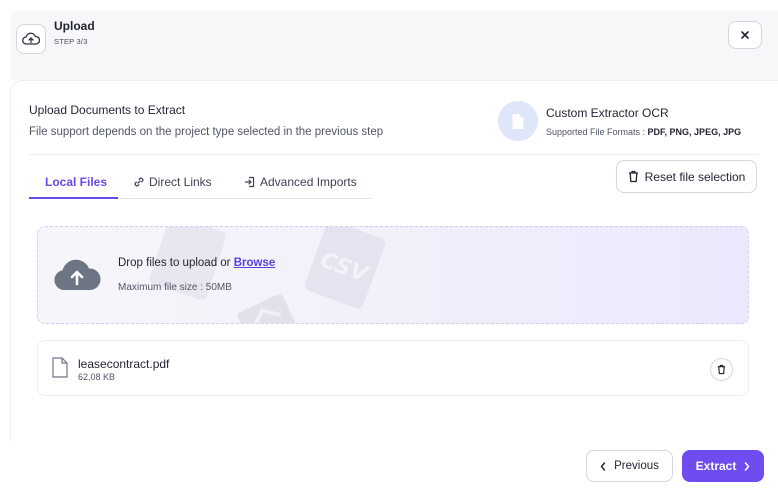 The width and height of the screenshot is (778, 497). What do you see at coordinates (393, 368) in the screenshot?
I see `list-item: leasecontract.pdf 62,08 KB` at bounding box center [393, 368].